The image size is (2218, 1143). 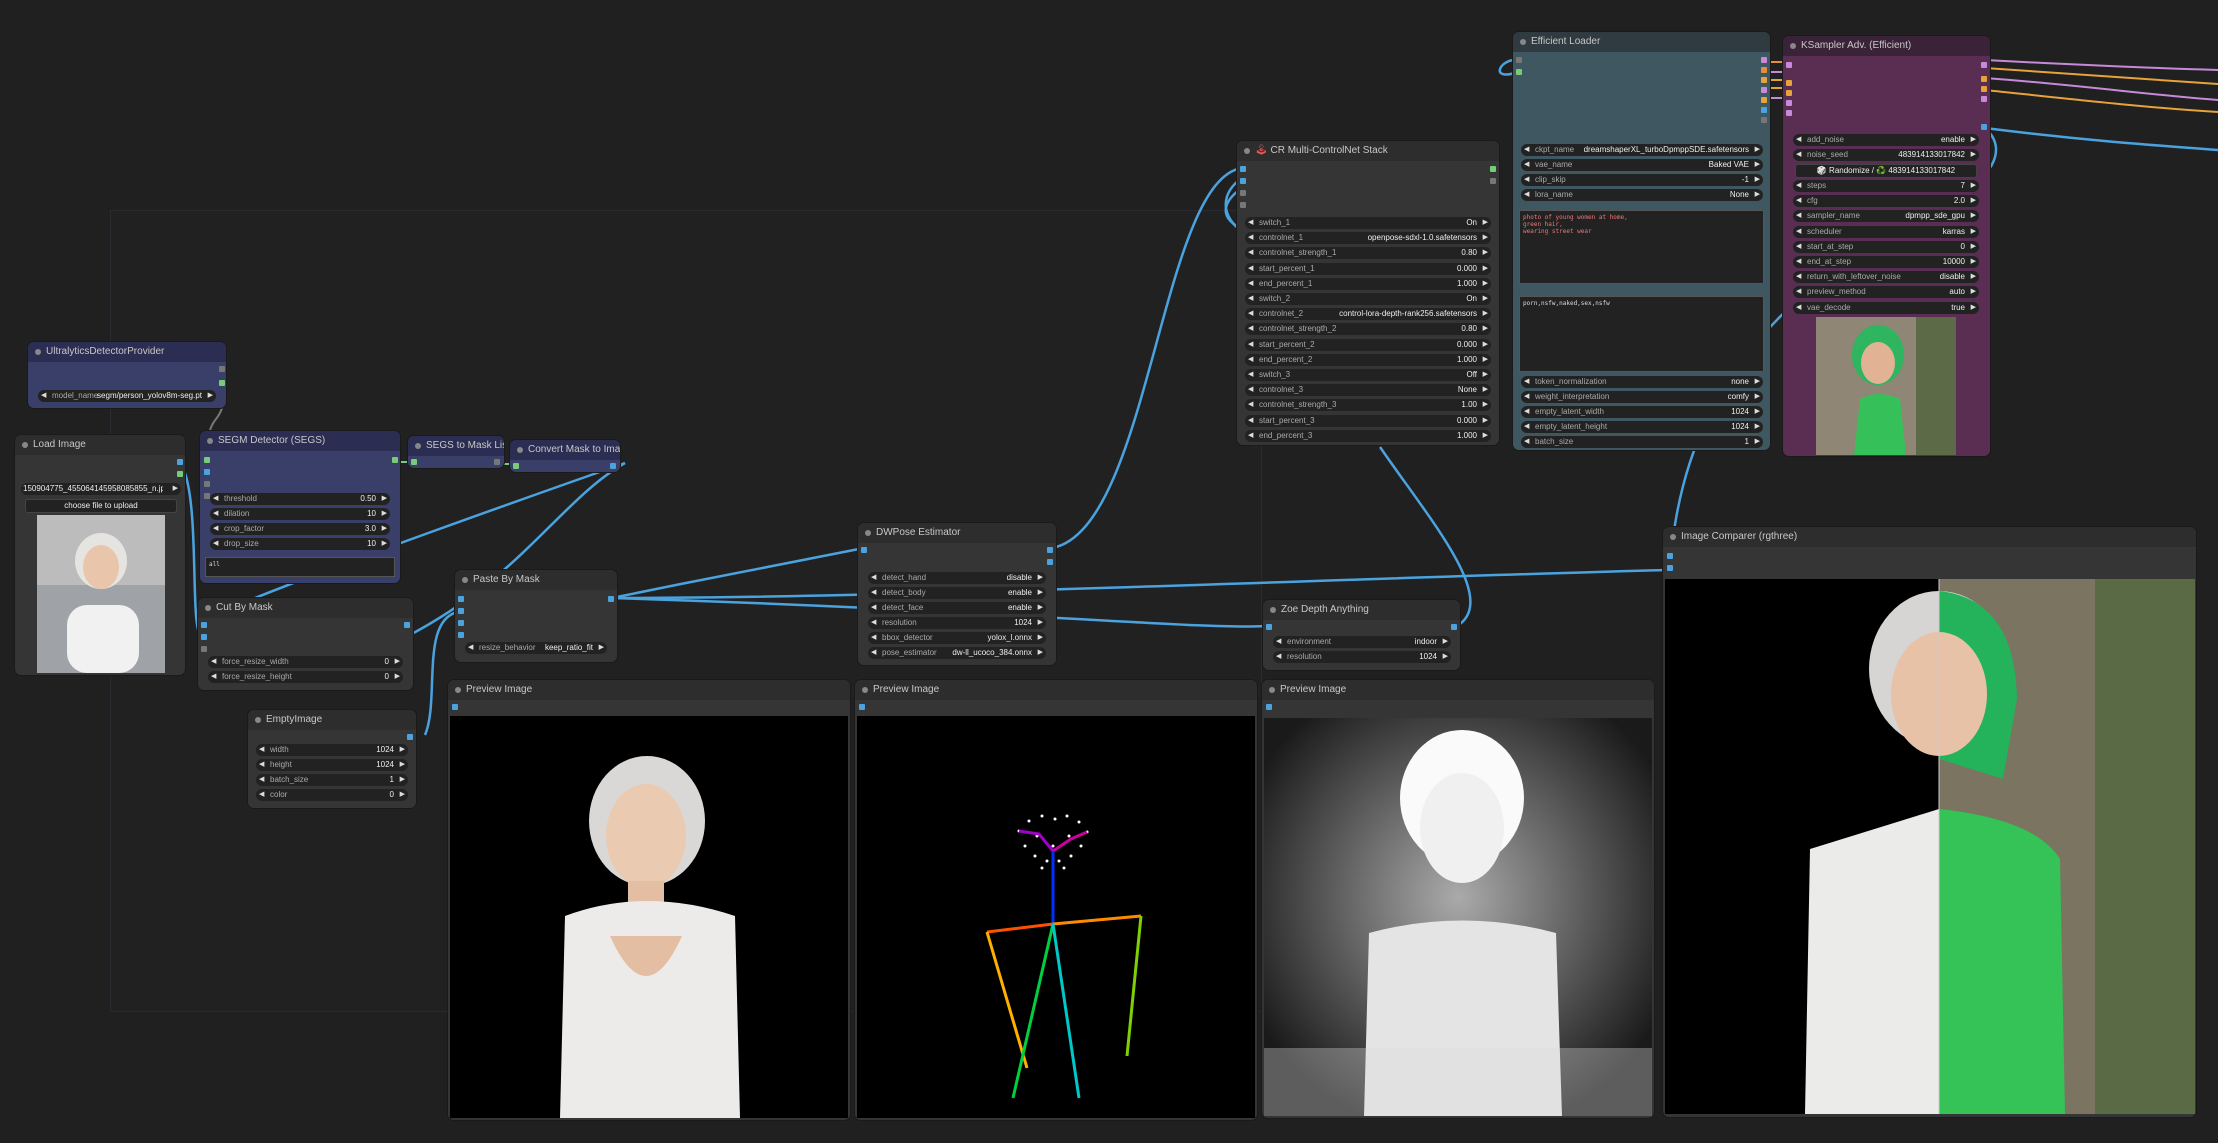 I want to click on controlnet-widget-controlnet-strength-2: ◀ controlnet_strength_2 0.80 ▶, so click(x=1368, y=329).